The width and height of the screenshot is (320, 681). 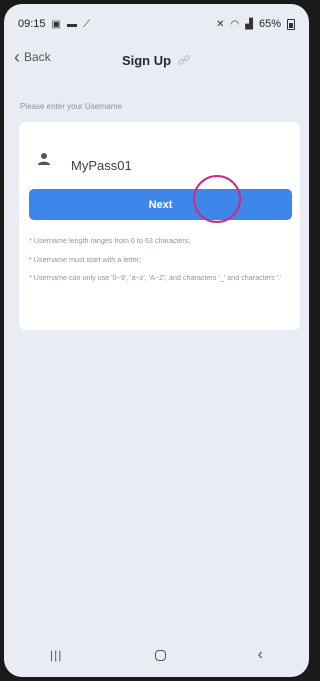 I want to click on signal-icon: ▟, so click(x=249, y=24).